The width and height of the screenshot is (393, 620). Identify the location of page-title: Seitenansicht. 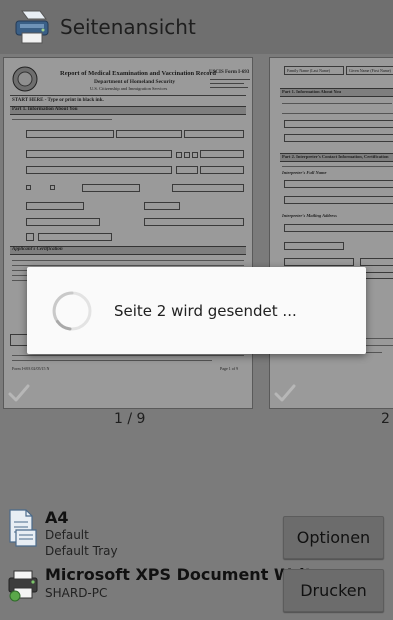
(128, 27).